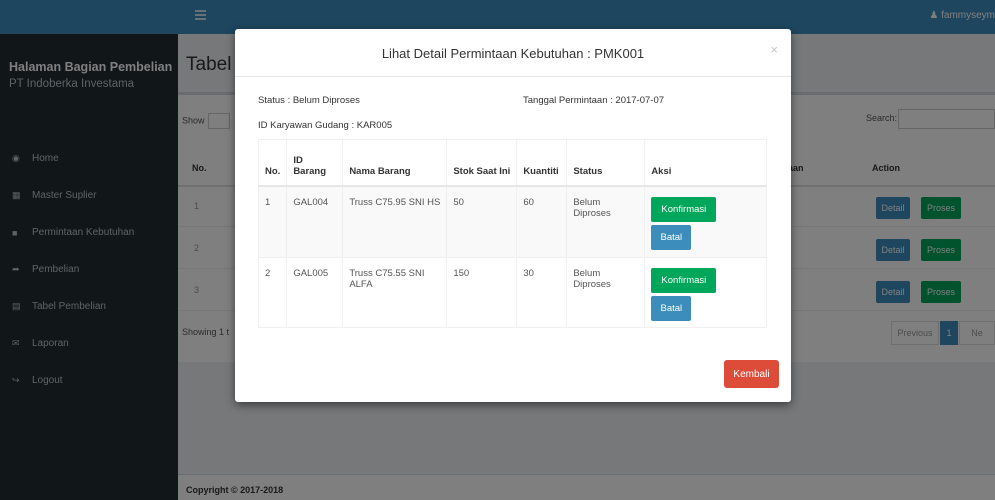 The image size is (995, 500). What do you see at coordinates (315, 221) in the screenshot?
I see `cell-id-barang: GAL004` at bounding box center [315, 221].